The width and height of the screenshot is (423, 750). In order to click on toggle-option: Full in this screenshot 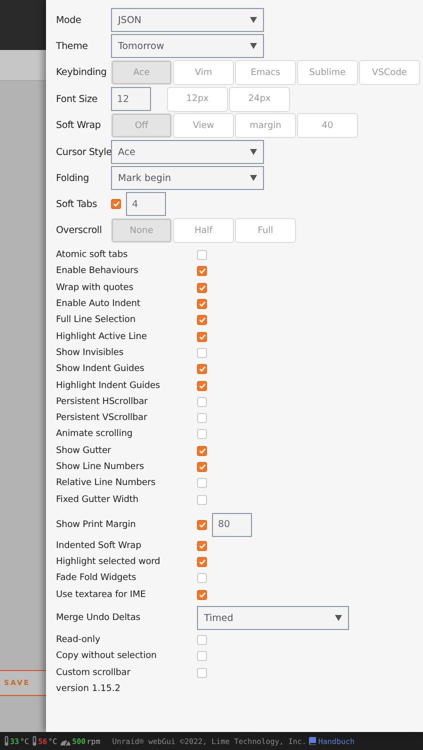, I will do `click(265, 230)`.